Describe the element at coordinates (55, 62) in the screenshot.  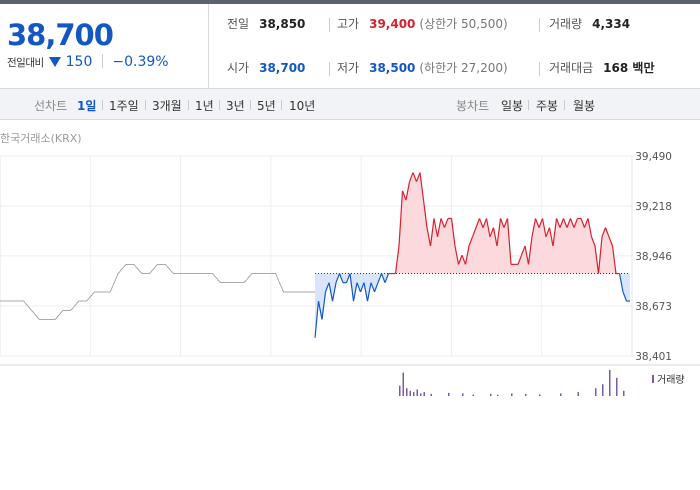
I see `down-arrow-icon` at that location.